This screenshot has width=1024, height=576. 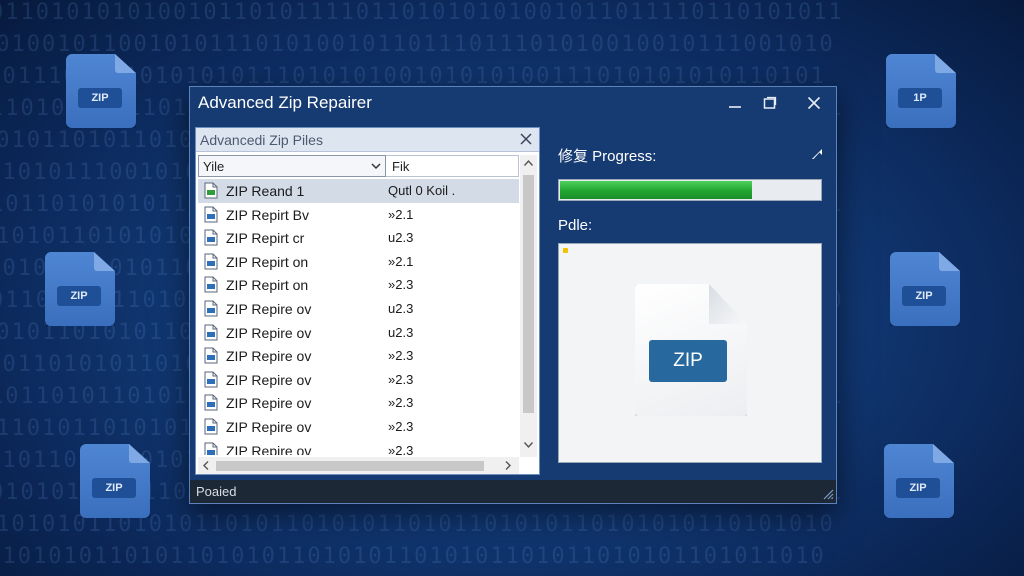 What do you see at coordinates (513, 491) in the screenshot?
I see `status-bar: Poaied` at bounding box center [513, 491].